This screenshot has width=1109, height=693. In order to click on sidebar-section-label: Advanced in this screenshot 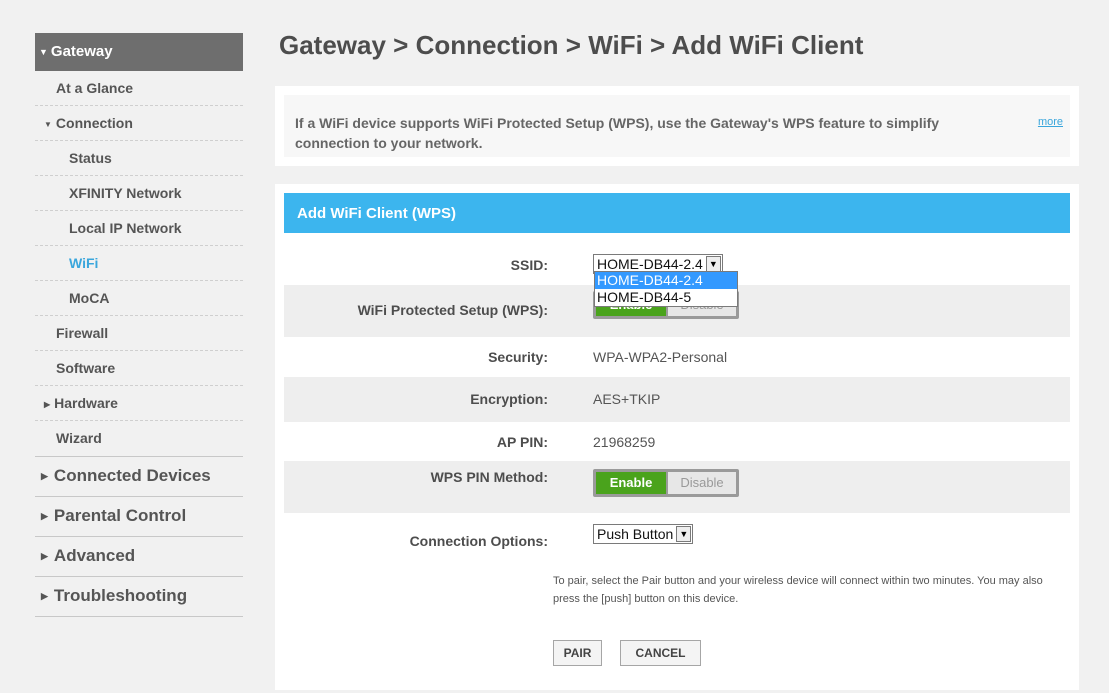, I will do `click(94, 555)`.